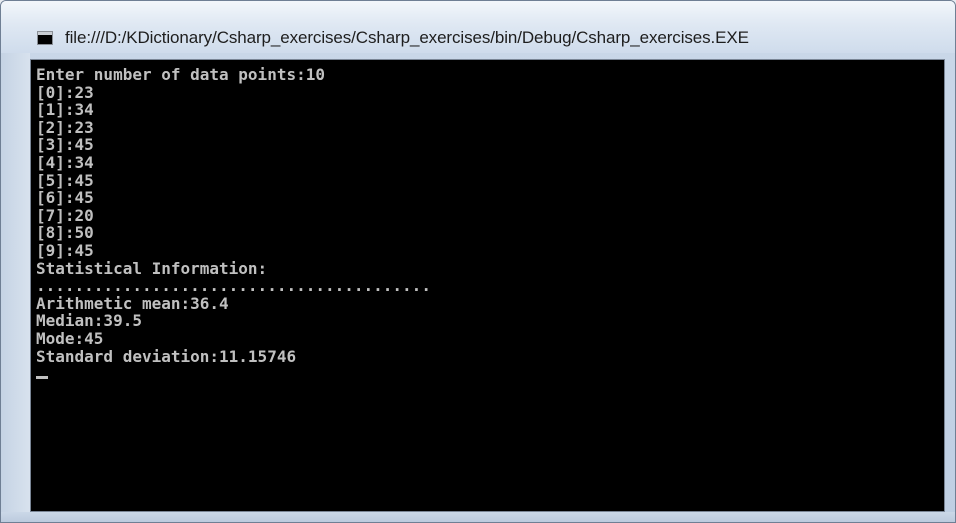  Describe the element at coordinates (15, 287) in the screenshot. I see `window-left-border` at that location.